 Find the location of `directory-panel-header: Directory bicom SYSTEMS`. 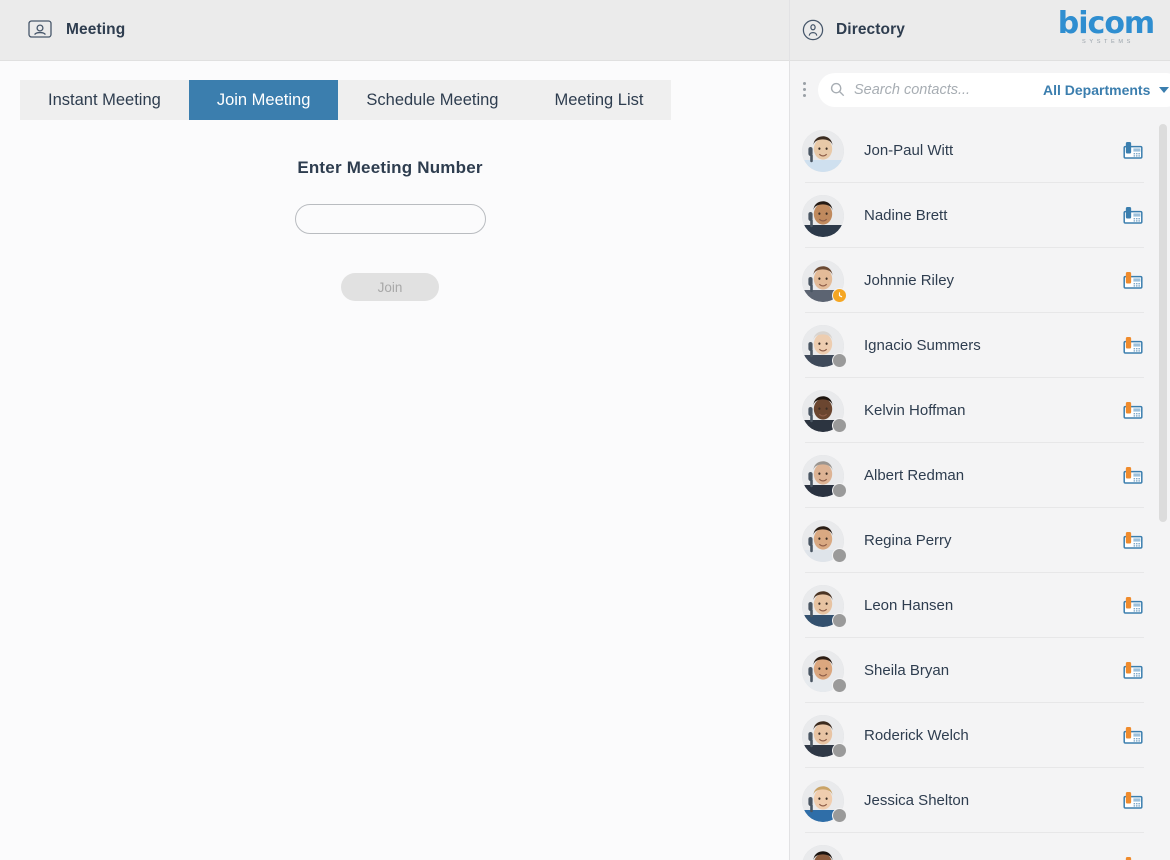

directory-panel-header: Directory bicom SYSTEMS is located at coordinates (980, 30).